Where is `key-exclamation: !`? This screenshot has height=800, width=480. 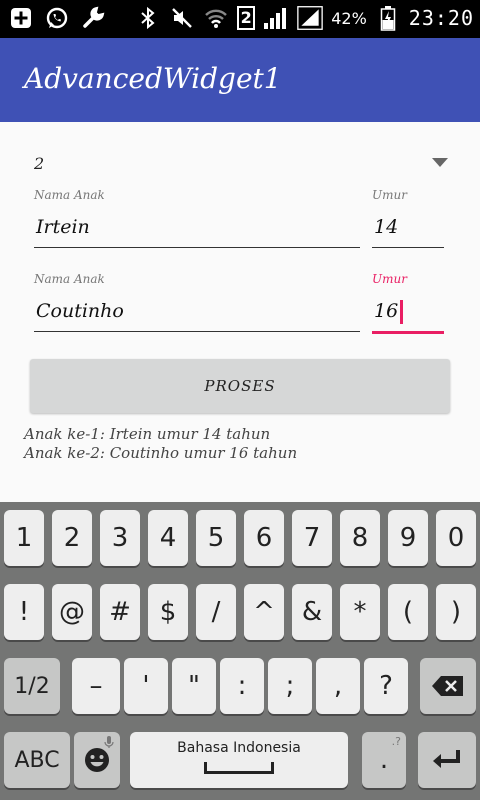 key-exclamation: ! is located at coordinates (24, 612).